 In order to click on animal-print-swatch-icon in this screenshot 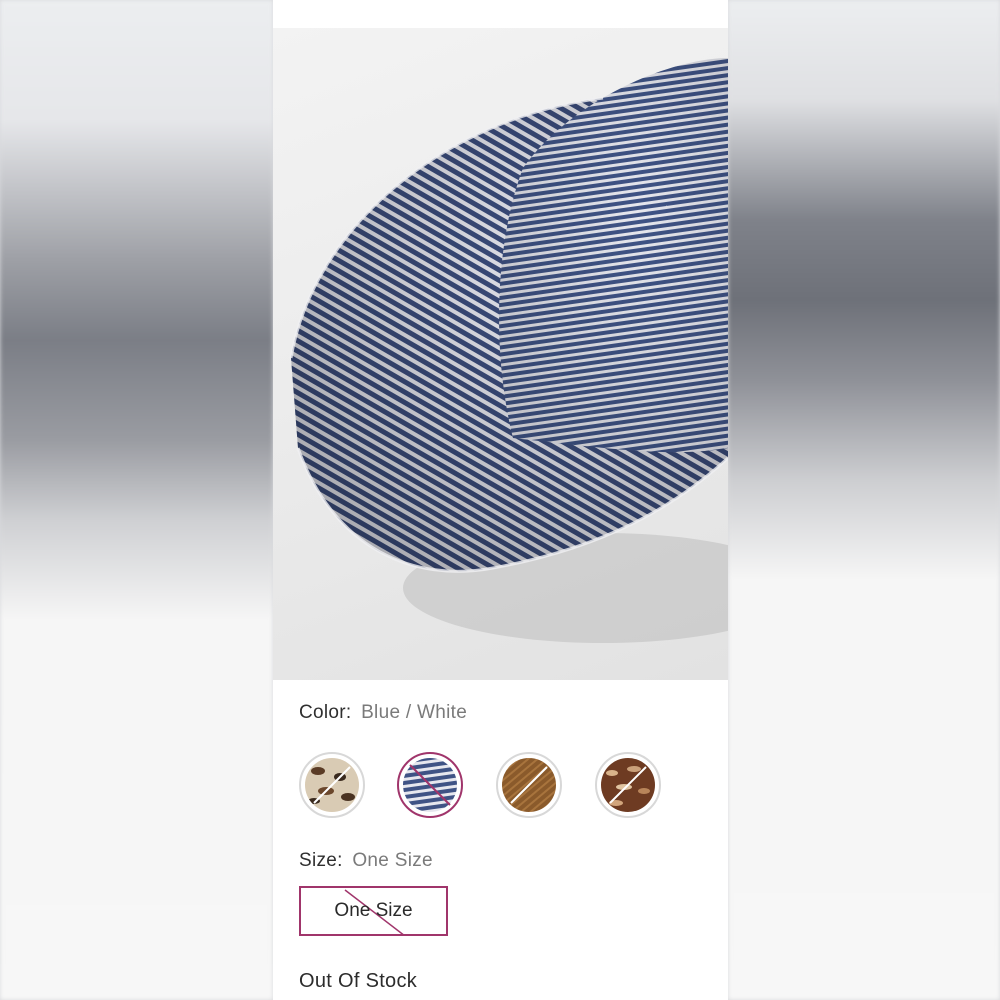, I will do `click(628, 785)`.